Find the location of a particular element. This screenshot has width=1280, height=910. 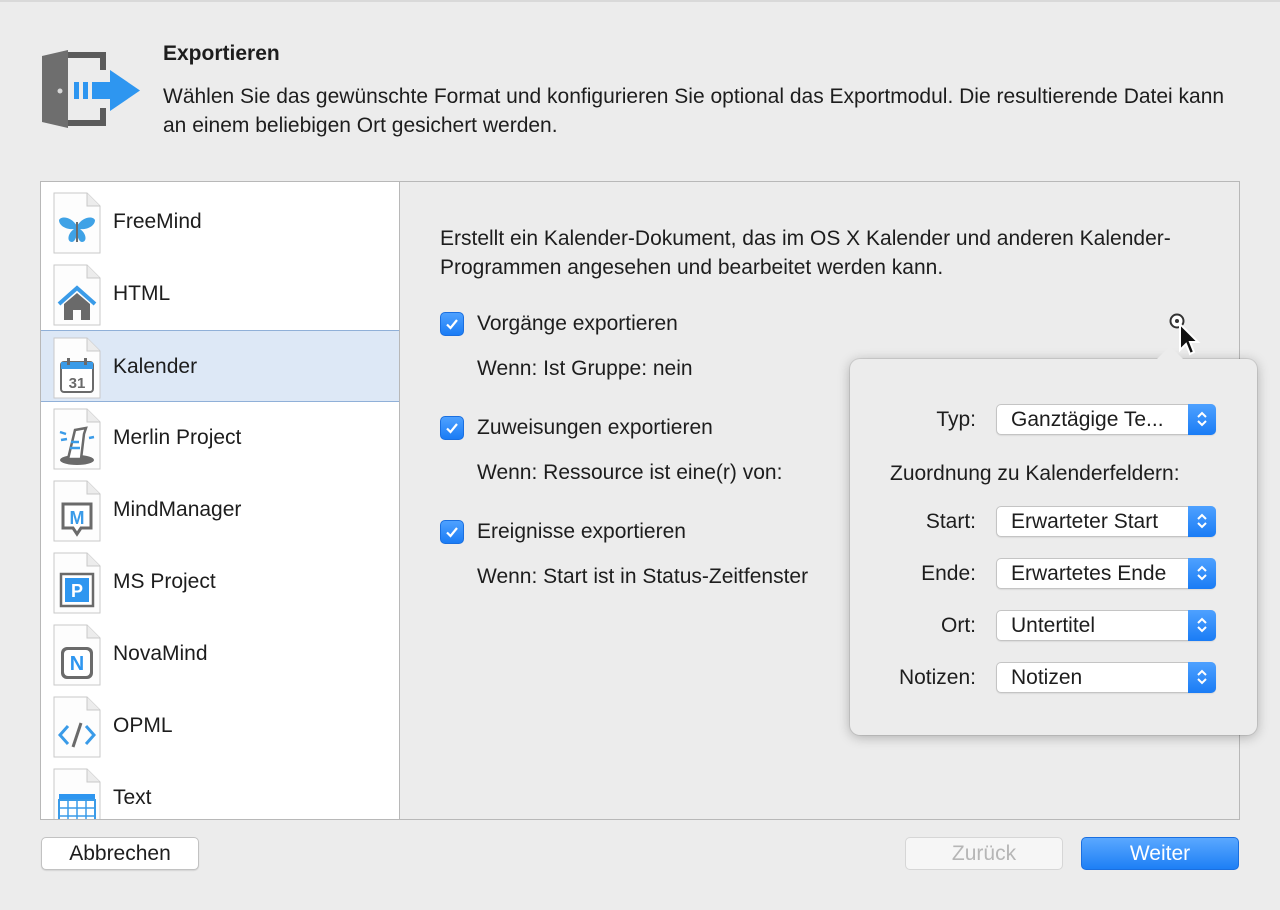

zuweisungen-checkbox is located at coordinates (452, 428).